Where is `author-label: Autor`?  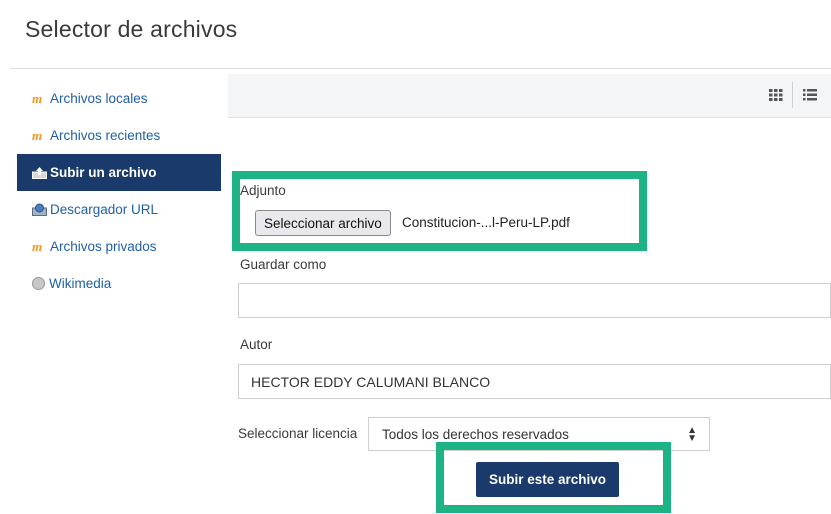
author-label: Autor is located at coordinates (256, 344).